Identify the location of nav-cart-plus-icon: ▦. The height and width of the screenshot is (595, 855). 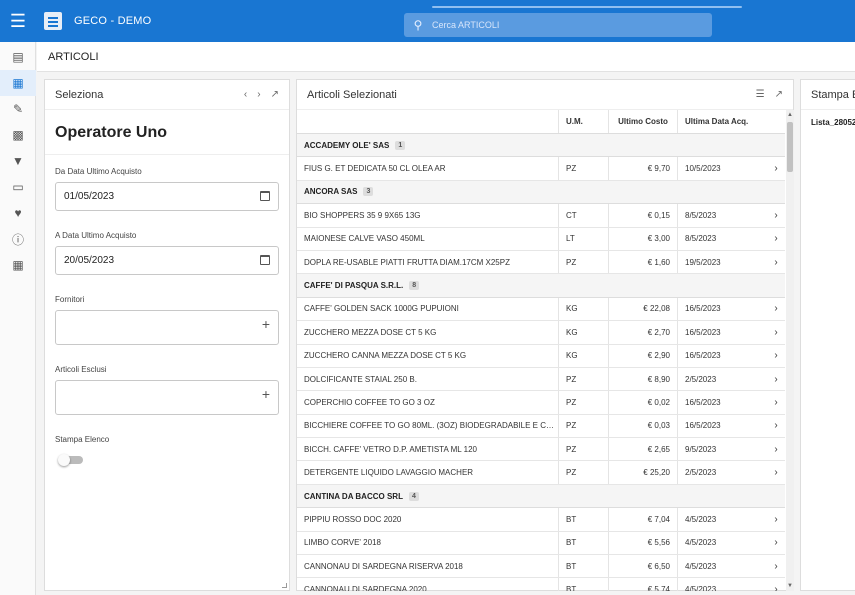
(18, 83).